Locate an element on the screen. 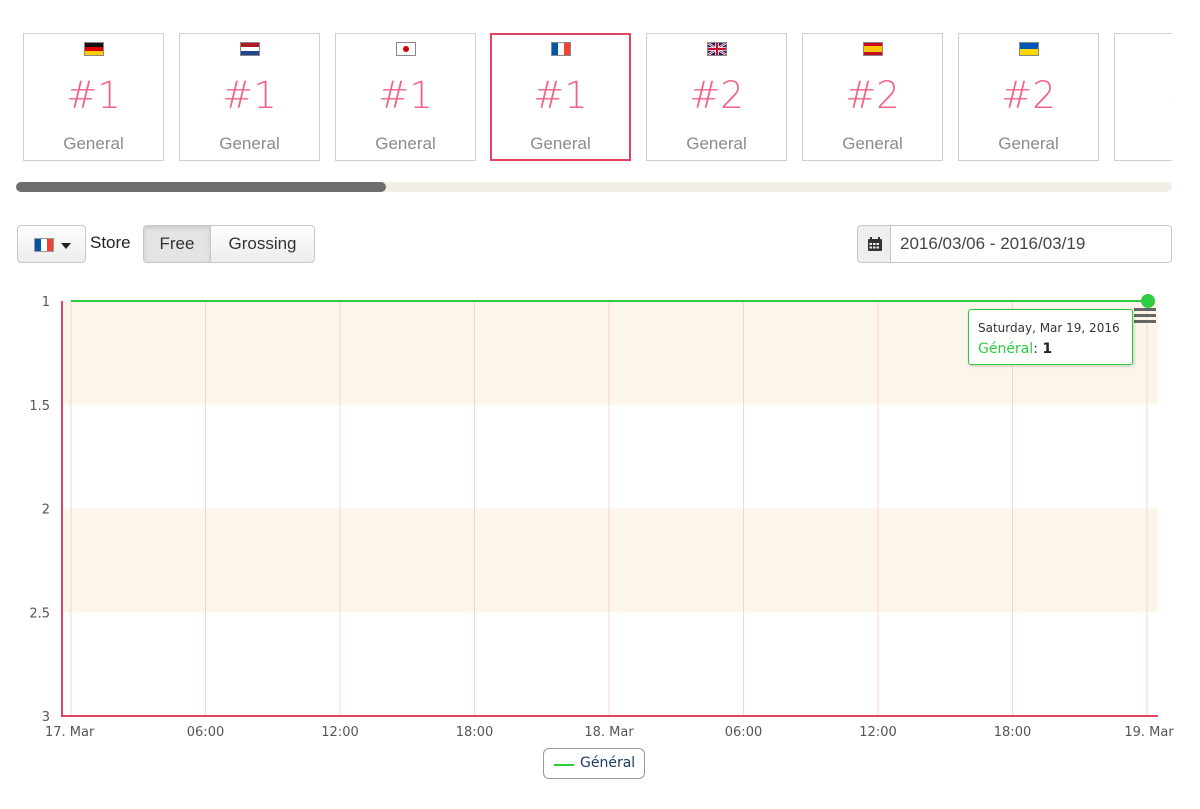 This screenshot has height=809, width=1200. chart-tooltip: Saturday, Mar 19, 2016 Général: 1 is located at coordinates (1050, 337).